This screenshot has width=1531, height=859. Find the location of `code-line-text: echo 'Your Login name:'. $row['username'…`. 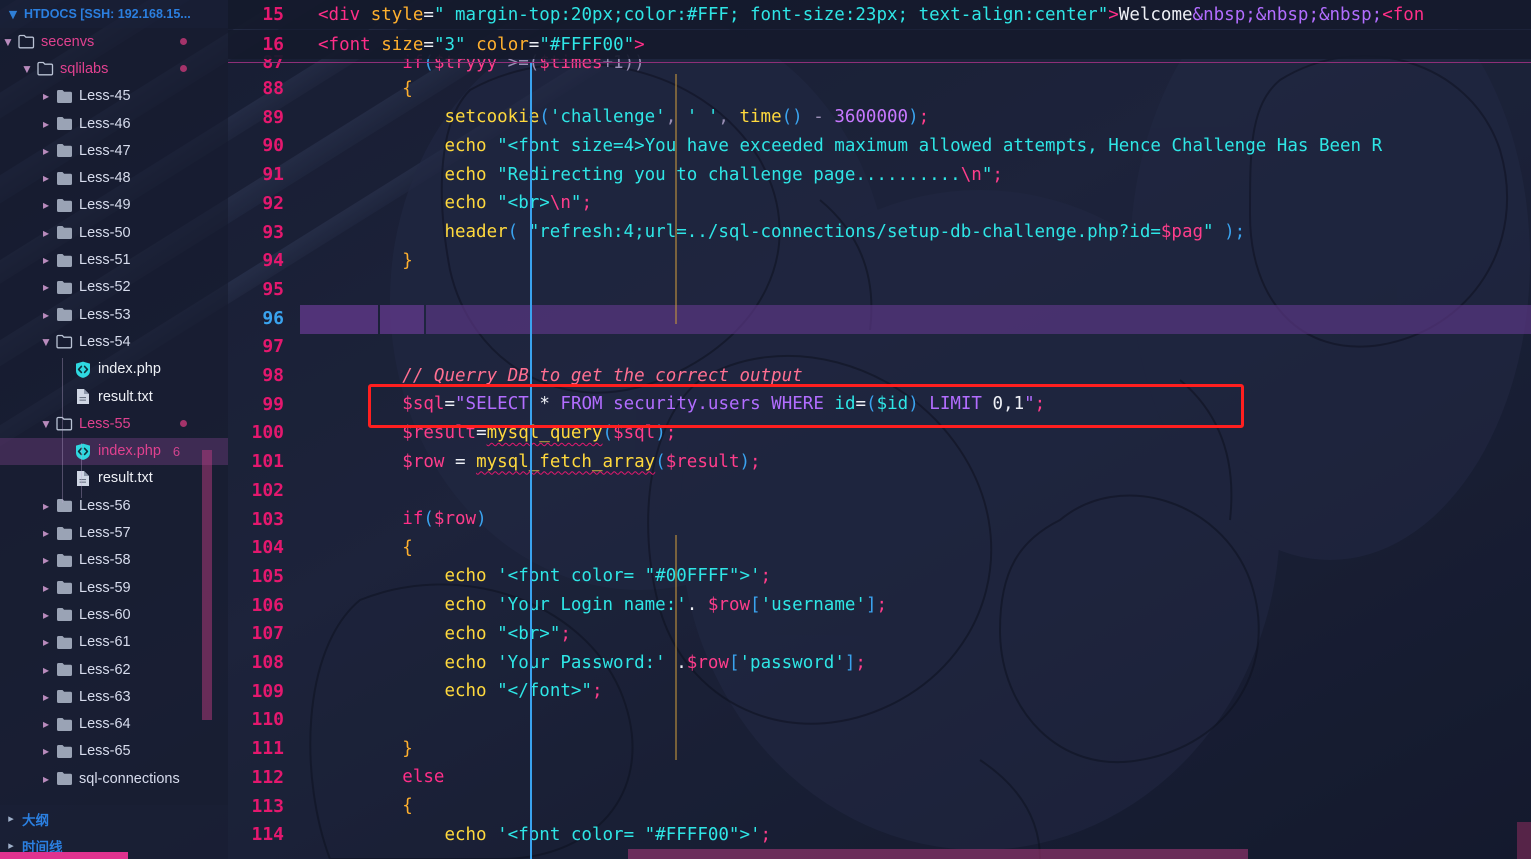

code-line-text: echo 'Your Login name:'. $row['username'… is located at coordinates (915, 605).